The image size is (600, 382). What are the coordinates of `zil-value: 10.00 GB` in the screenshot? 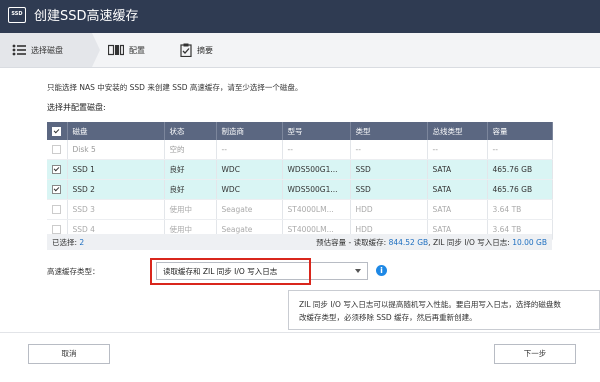 It's located at (529, 242).